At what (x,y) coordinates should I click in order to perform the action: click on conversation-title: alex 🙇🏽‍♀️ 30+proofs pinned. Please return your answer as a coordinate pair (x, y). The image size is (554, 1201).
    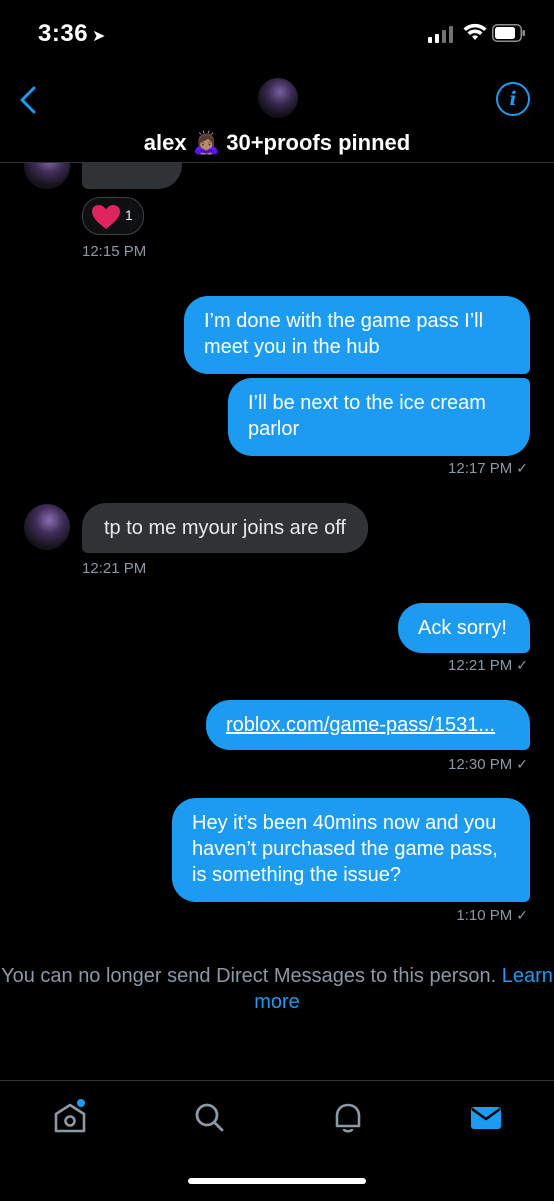
    Looking at the image, I should click on (277, 143).